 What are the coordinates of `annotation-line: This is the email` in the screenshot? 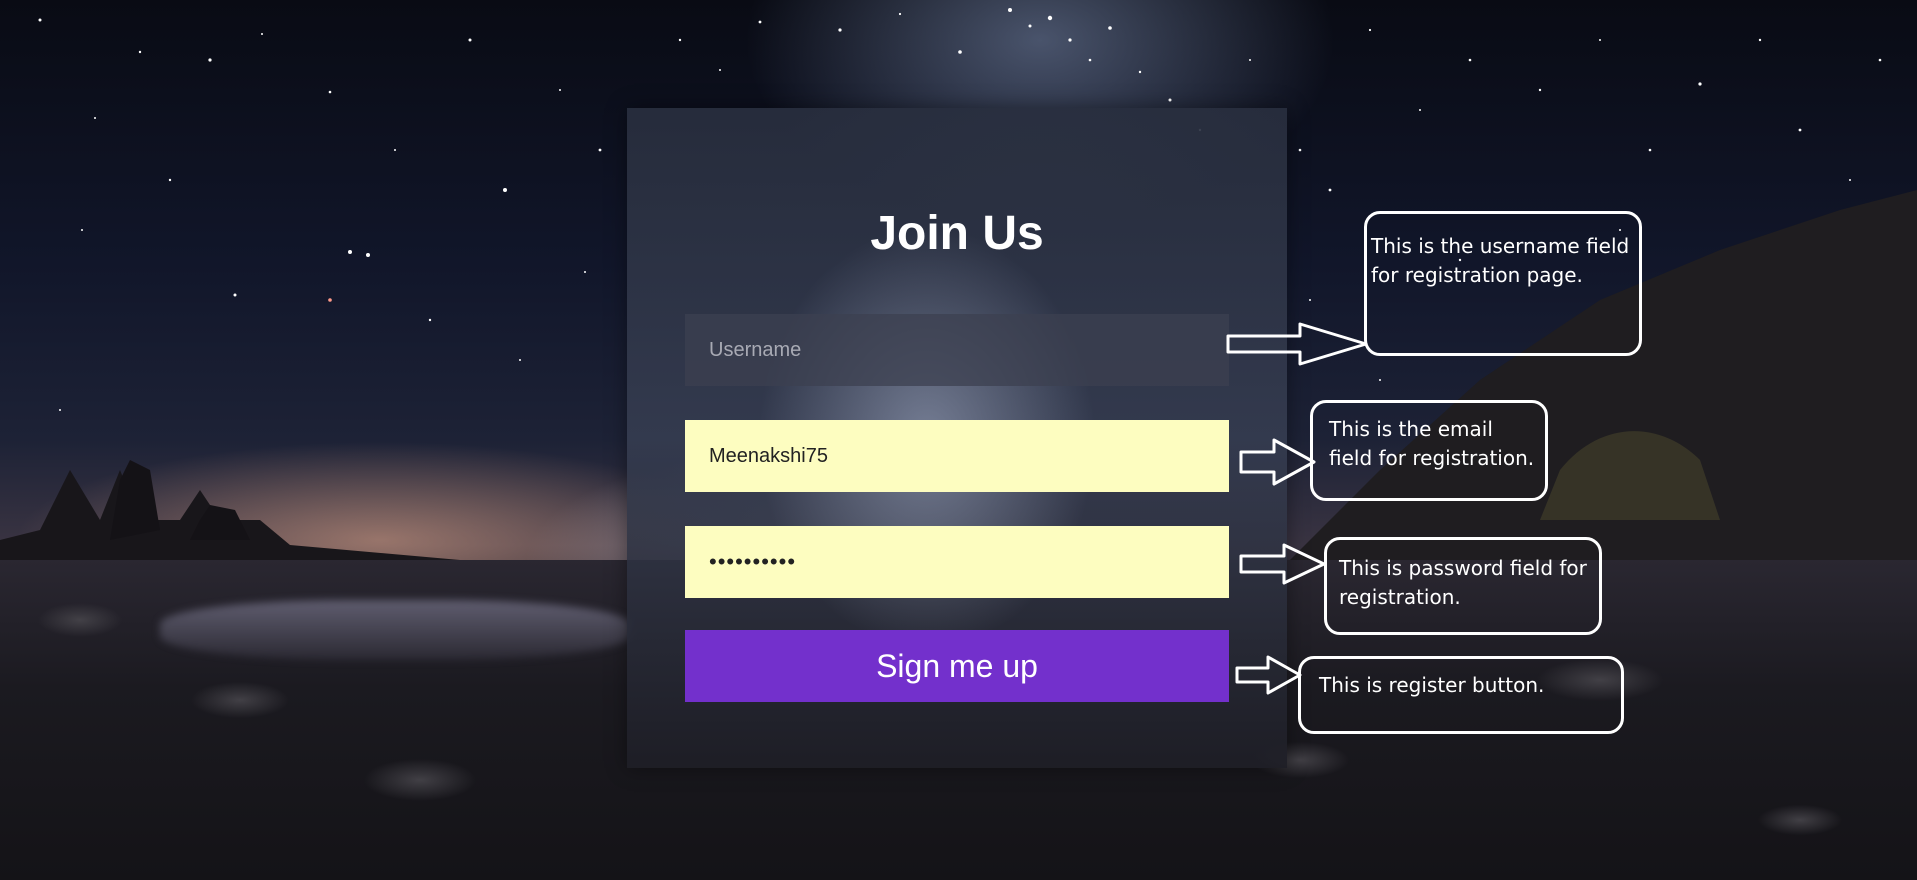 It's located at (1411, 429).